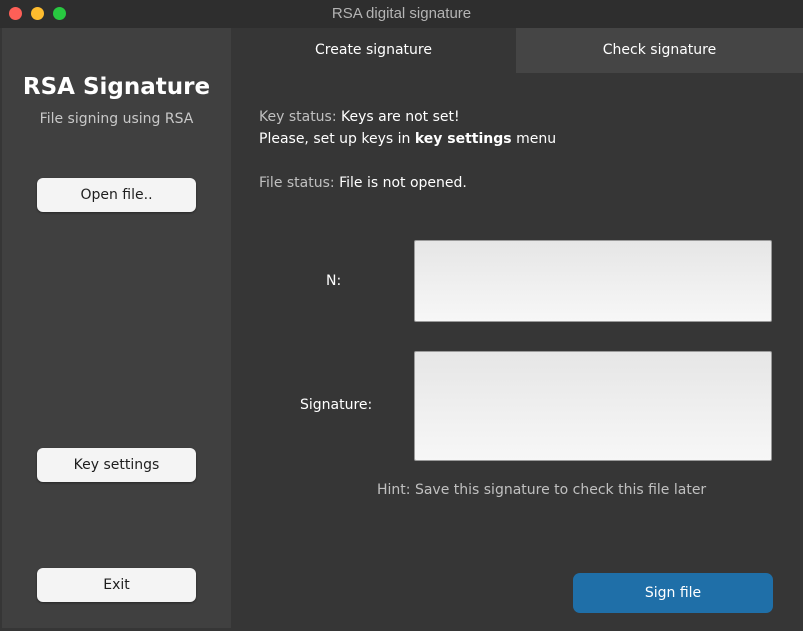  I want to click on key-status-label: Key status:, so click(298, 117).